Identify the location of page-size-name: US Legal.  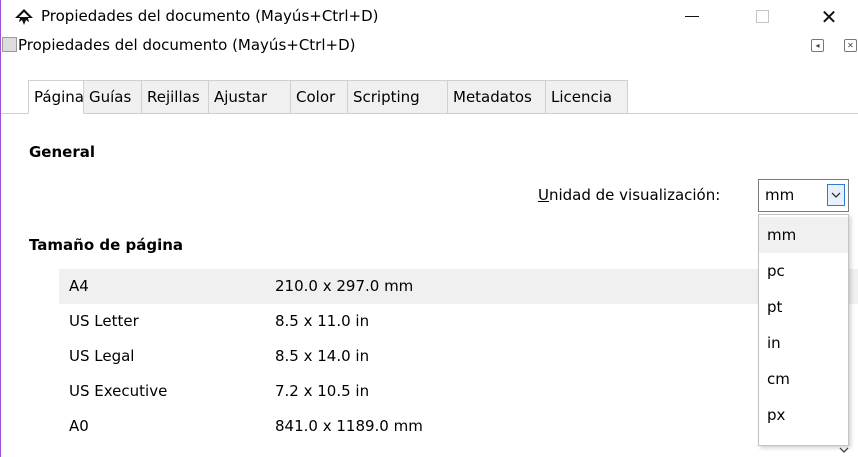
(102, 356).